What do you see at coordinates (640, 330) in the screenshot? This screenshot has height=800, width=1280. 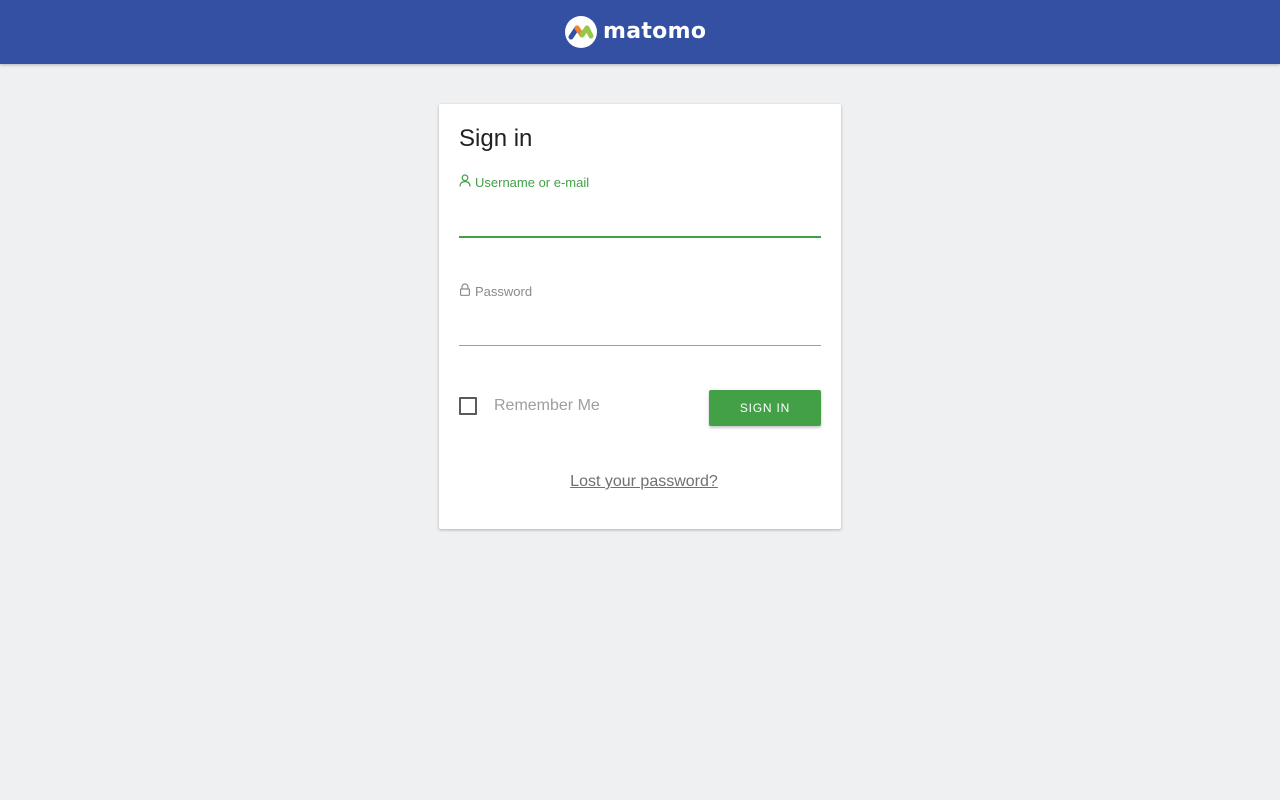 I see `password-input` at bounding box center [640, 330].